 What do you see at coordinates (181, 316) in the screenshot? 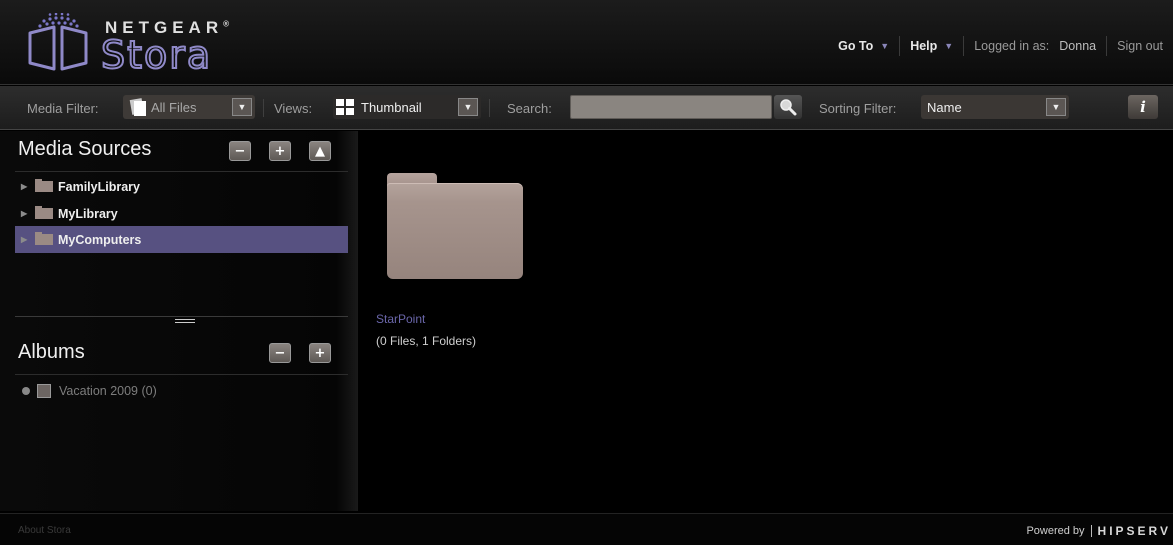
I see `panel-splitter` at bounding box center [181, 316].